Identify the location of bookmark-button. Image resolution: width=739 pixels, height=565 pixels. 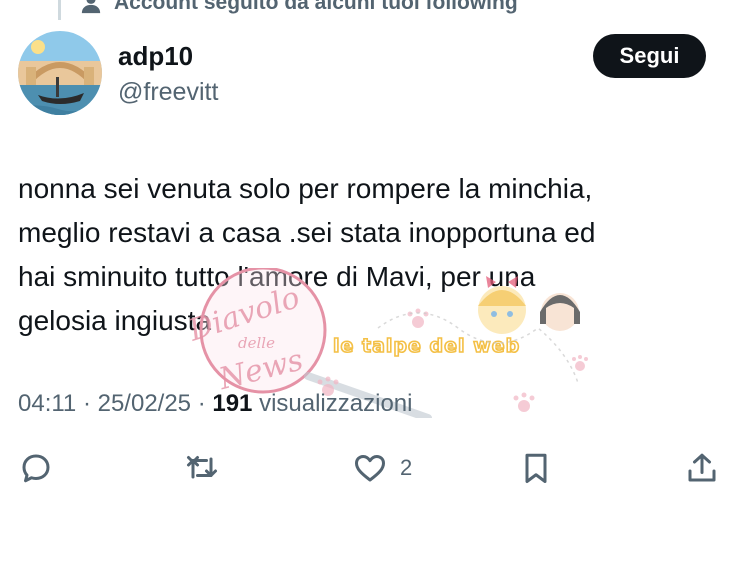
(536, 468).